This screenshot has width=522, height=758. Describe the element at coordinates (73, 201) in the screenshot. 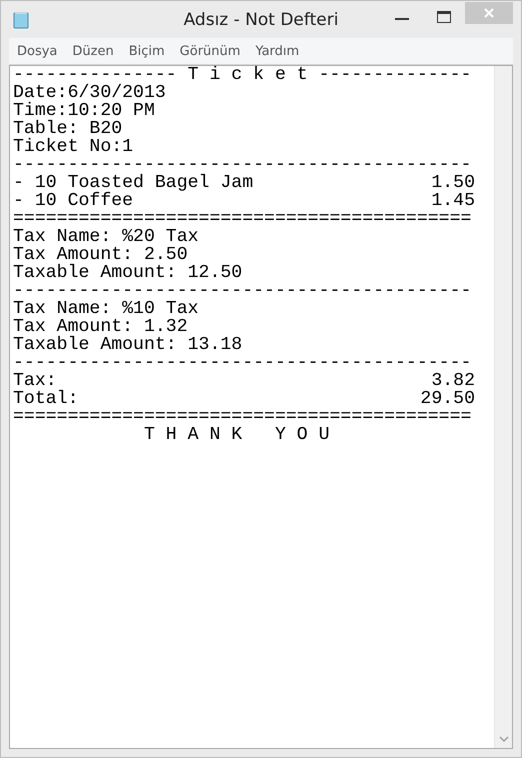

I see `line-label: - 10 Coffee` at that location.